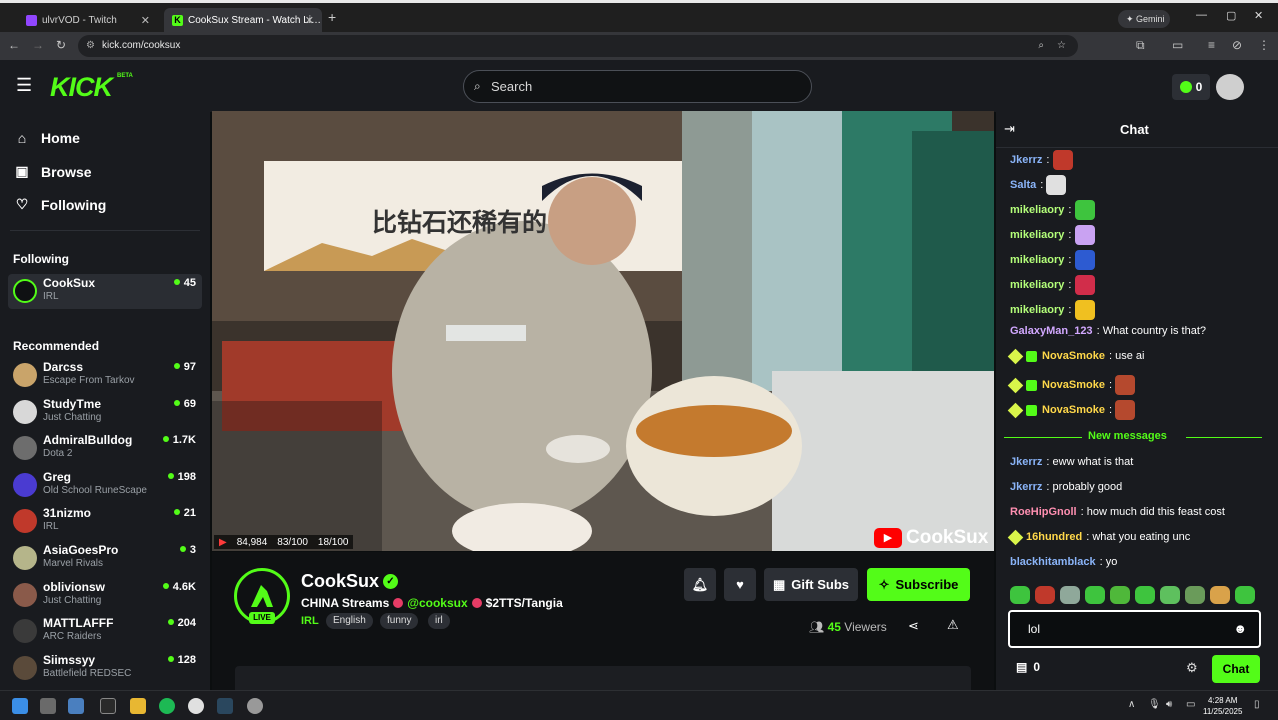 The width and height of the screenshot is (1278, 720). What do you see at coordinates (700, 584) in the screenshot?
I see `notification-bell-button: 🔔︎` at bounding box center [700, 584].